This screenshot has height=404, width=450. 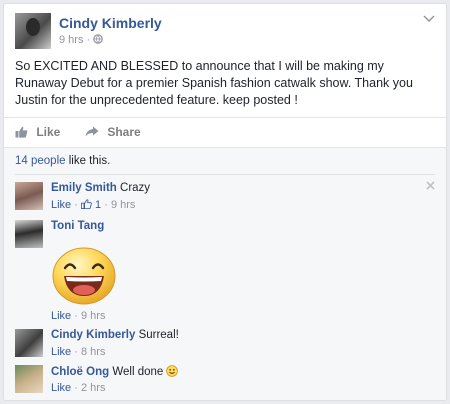 I want to click on post-time: 9 hrs, so click(x=71, y=40).